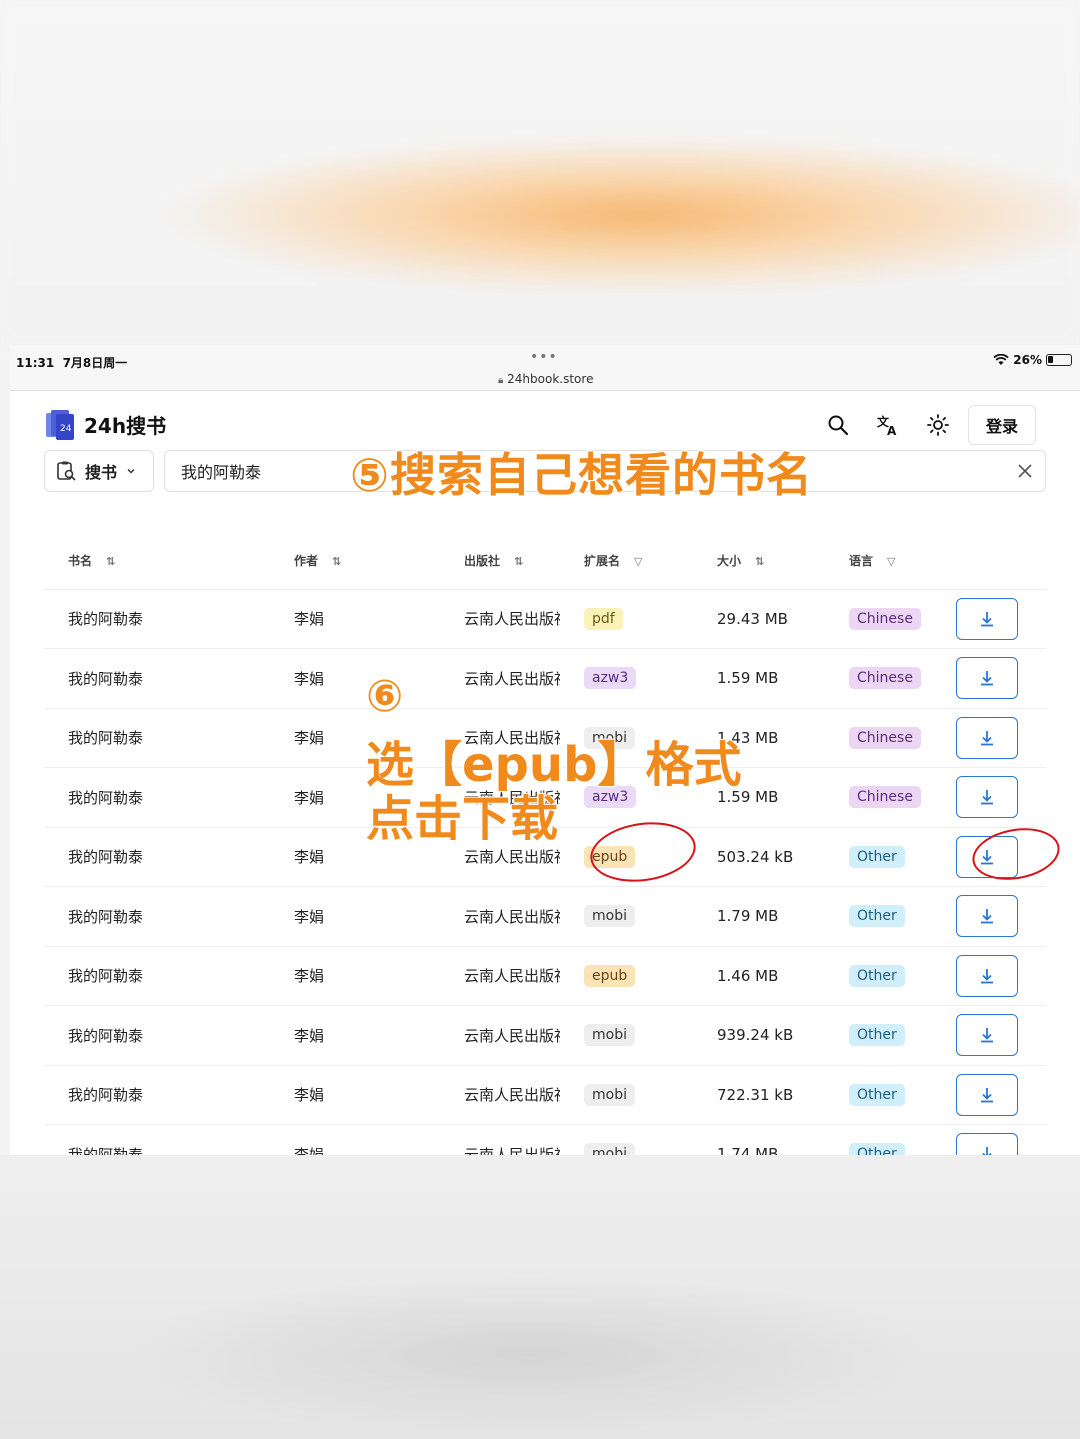 The width and height of the screenshot is (1080, 1439). I want to click on cell-ext-text: epub, so click(610, 975).